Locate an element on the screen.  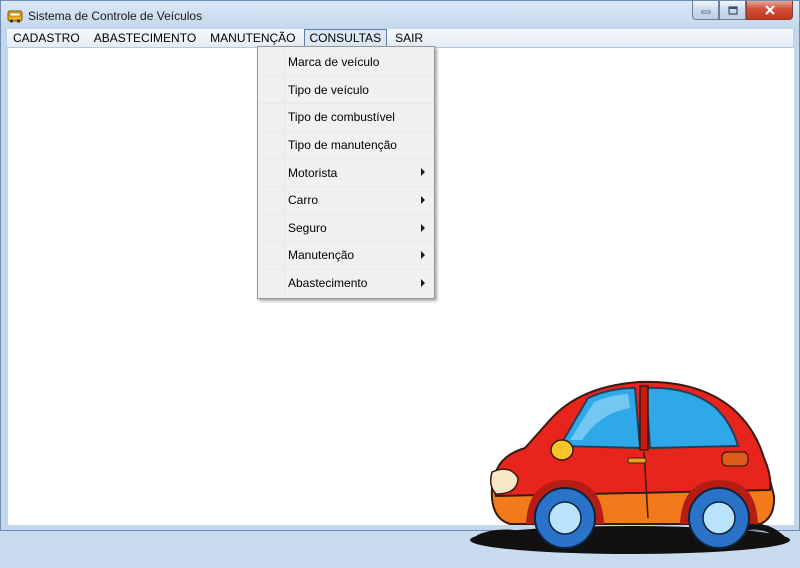
menu-sair: SAIR is located at coordinates (409, 38).